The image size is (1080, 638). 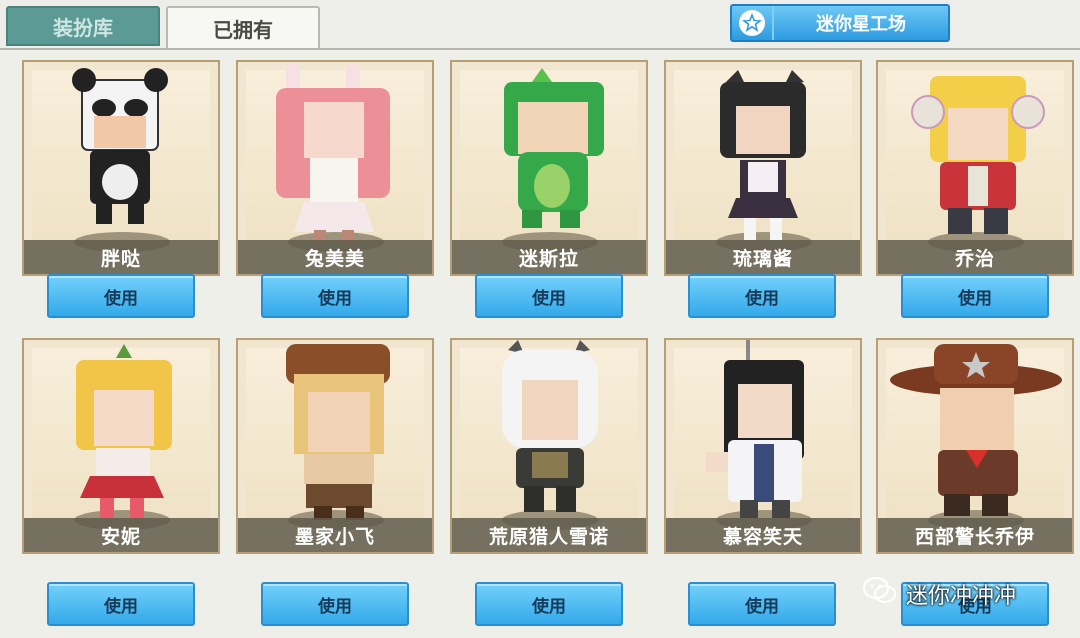 I want to click on character-card: 荒原猎人雪诺, so click(x=549, y=446).